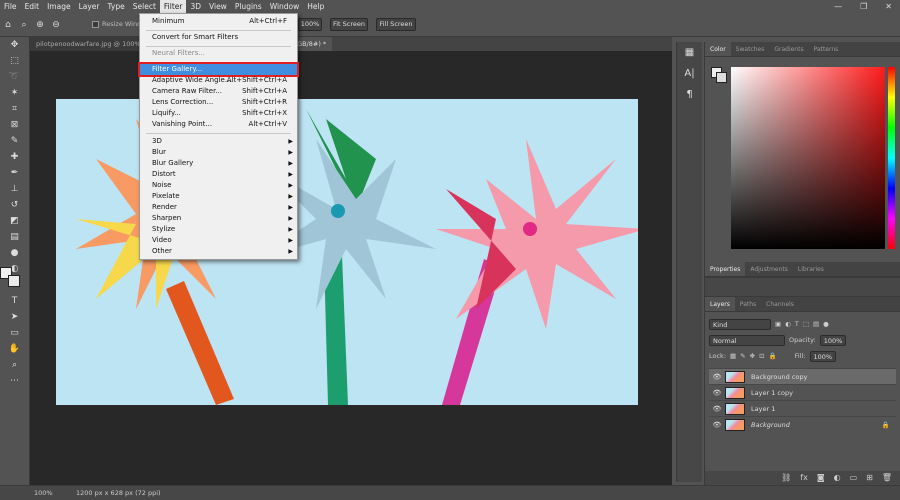 This screenshot has width=900, height=500. Describe the element at coordinates (218, 152) in the screenshot. I see `menu-item-blur: Blur ▶` at that location.